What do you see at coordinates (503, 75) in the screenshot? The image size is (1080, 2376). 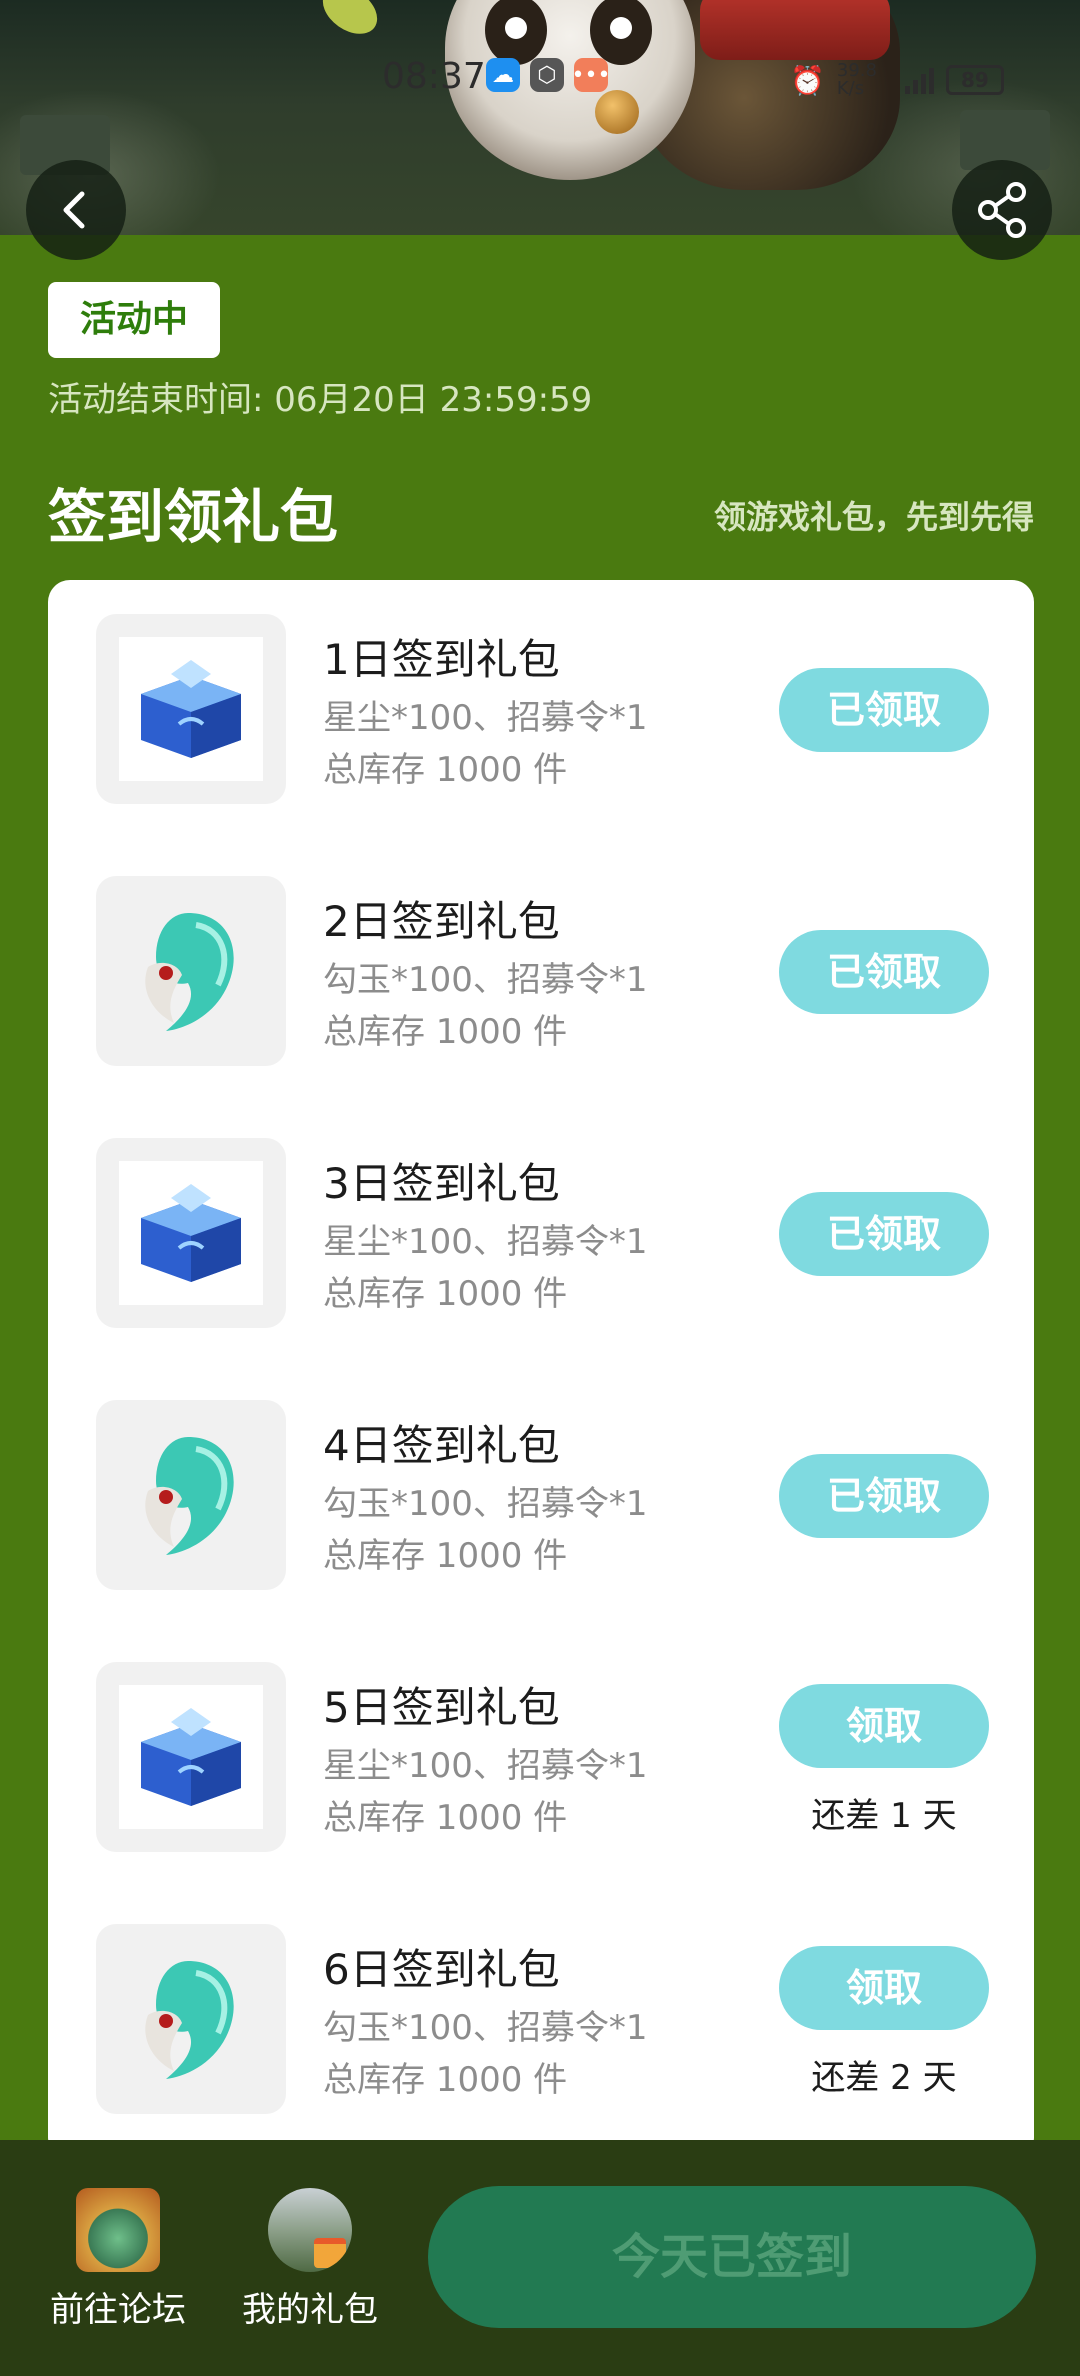 I see `weather-app-icon: ☁` at bounding box center [503, 75].